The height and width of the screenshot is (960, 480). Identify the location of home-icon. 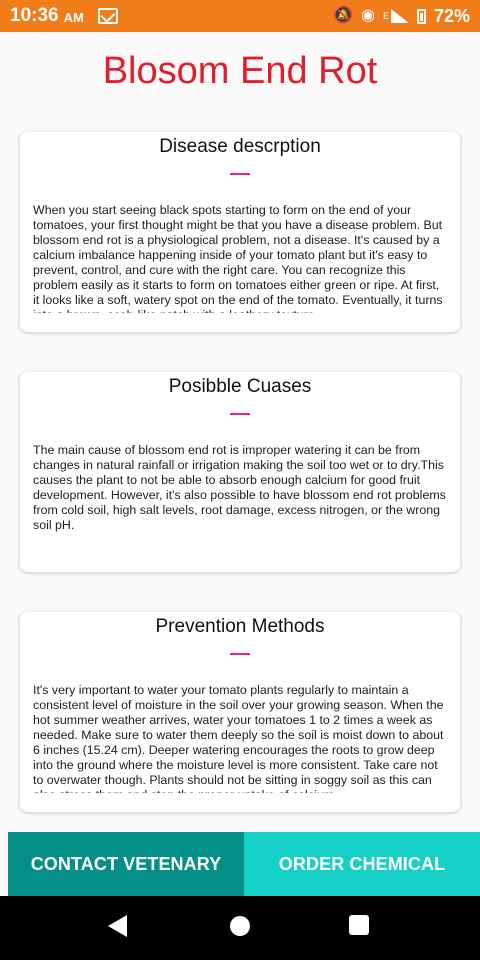
(240, 926).